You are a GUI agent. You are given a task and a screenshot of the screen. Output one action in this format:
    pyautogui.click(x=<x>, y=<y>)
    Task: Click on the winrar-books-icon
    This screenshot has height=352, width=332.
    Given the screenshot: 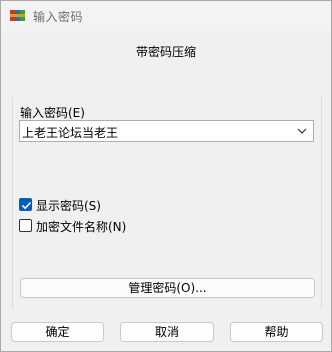 What is the action you would take?
    pyautogui.click(x=17, y=15)
    